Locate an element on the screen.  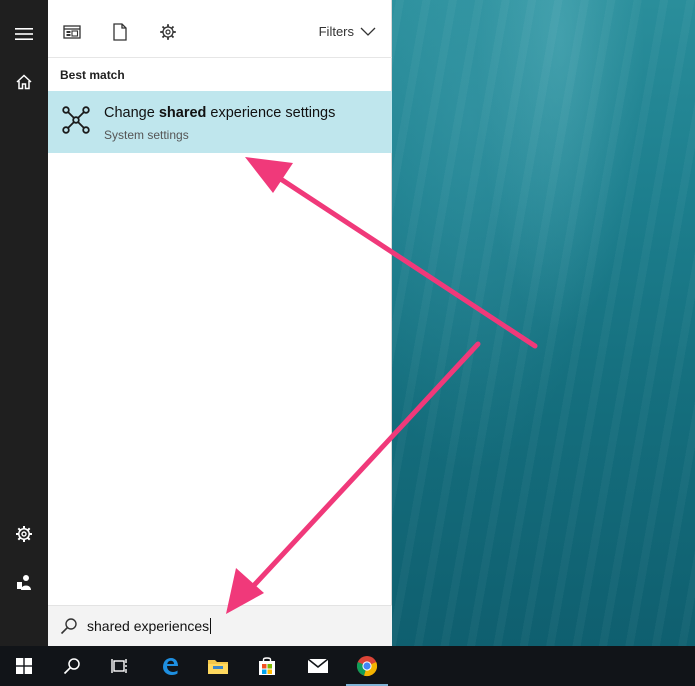
task-view-icon is located at coordinates (119, 666).